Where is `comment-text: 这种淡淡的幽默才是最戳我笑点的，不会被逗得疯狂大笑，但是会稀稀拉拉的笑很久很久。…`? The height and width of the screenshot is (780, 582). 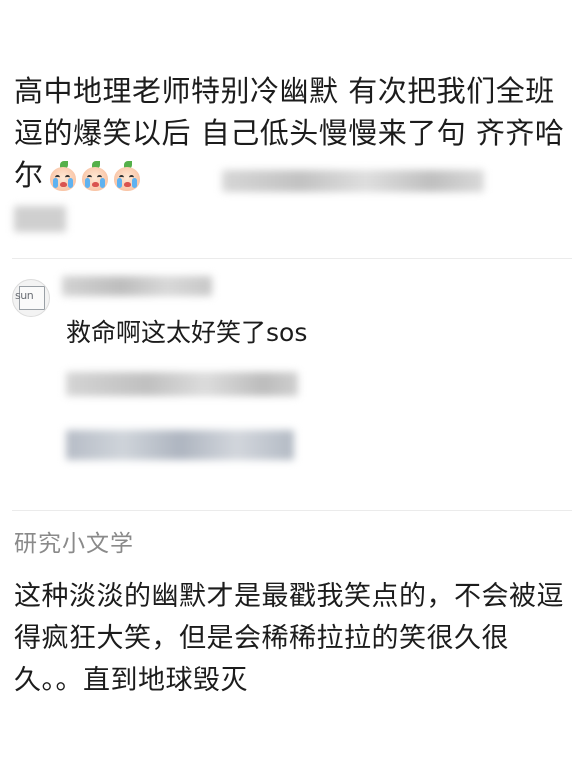 comment-text: 这种淡淡的幽默才是最戳我笑点的，不会被逗得疯狂大笑，但是会稀稀拉拉的笑很久很久。… is located at coordinates (289, 638).